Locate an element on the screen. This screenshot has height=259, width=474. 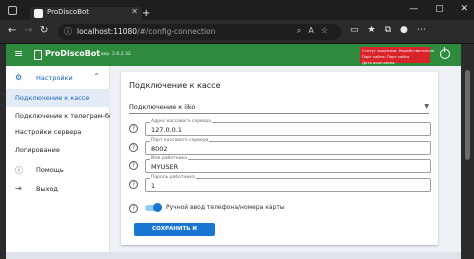
sidebar-item-label: Настройки is located at coordinates (54, 78).